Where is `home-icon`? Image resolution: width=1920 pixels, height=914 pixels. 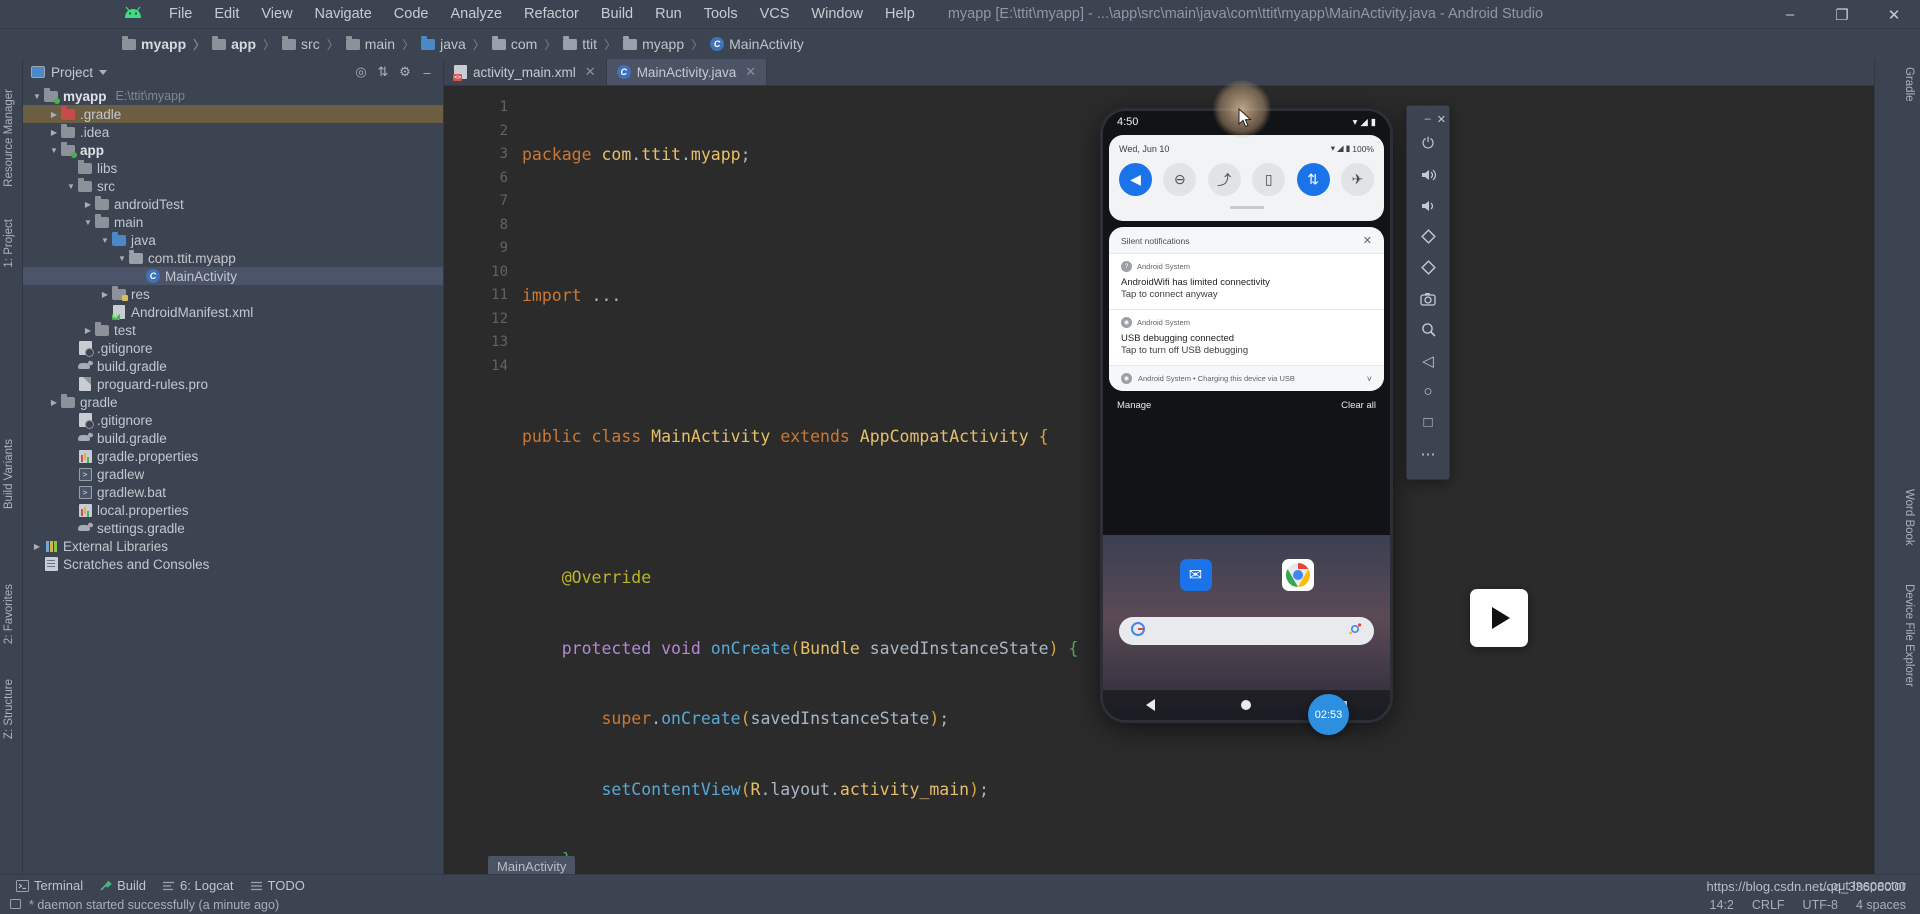
home-icon is located at coordinates (1246, 705).